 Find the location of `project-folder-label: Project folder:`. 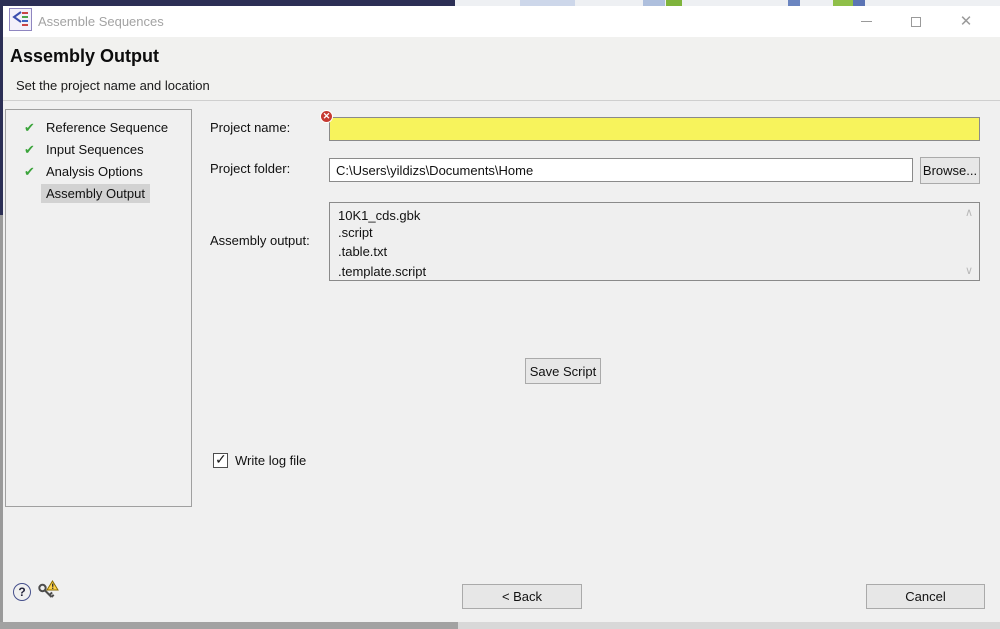

project-folder-label: Project folder: is located at coordinates (250, 168).